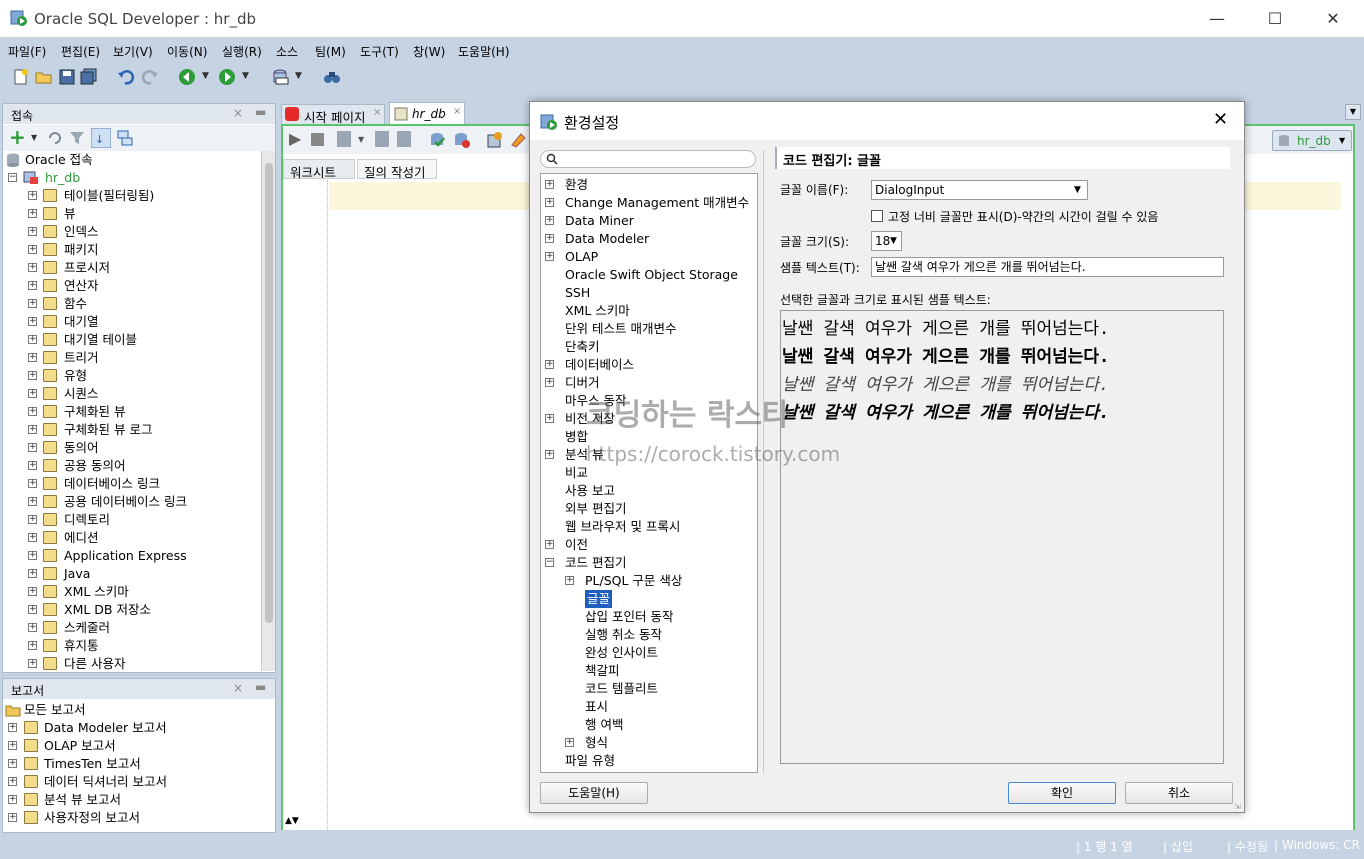  What do you see at coordinates (1179, 793) in the screenshot?
I see `cancel-button: 취소` at bounding box center [1179, 793].